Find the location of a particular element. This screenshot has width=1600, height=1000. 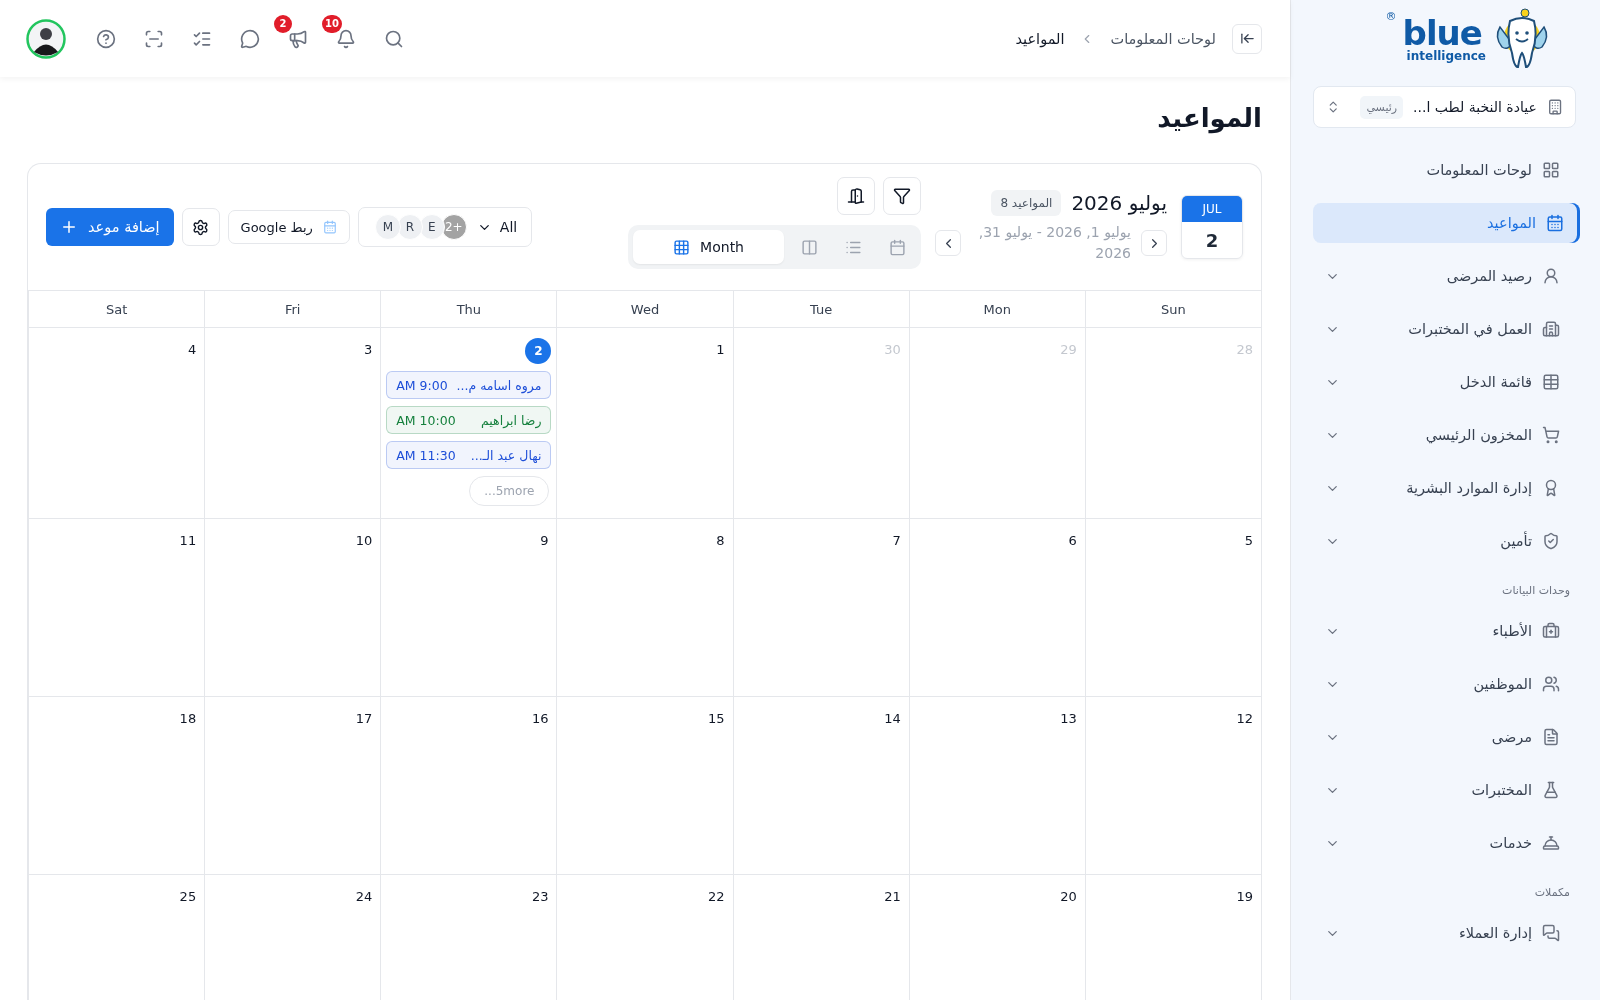

breadcrumb-link: المواعيد is located at coordinates (1040, 38).